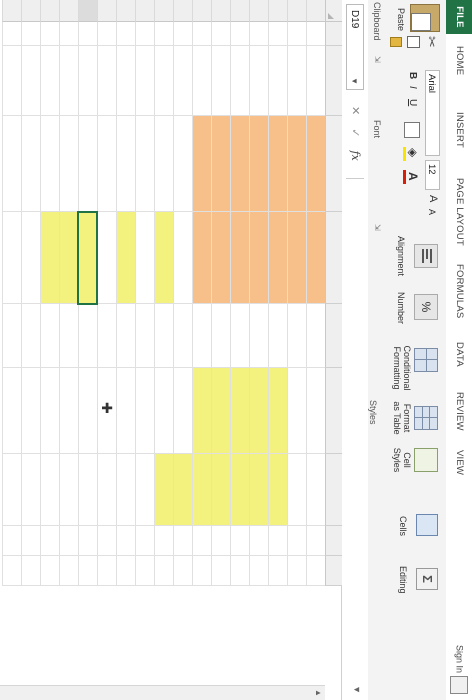  What do you see at coordinates (459, 462) in the screenshot?
I see `tab-view: VIEW` at bounding box center [459, 462].